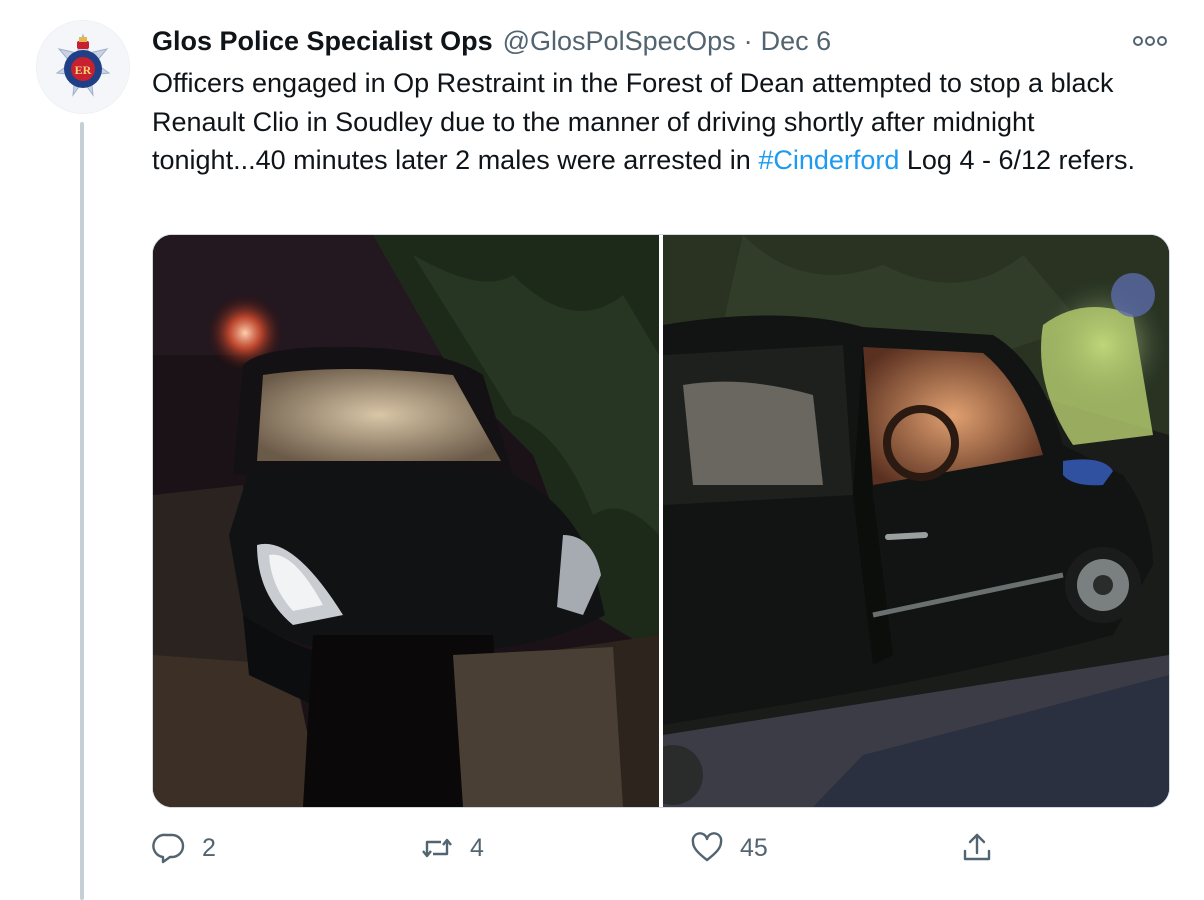 The image size is (1204, 900). I want to click on avatar: ER, so click(83, 67).